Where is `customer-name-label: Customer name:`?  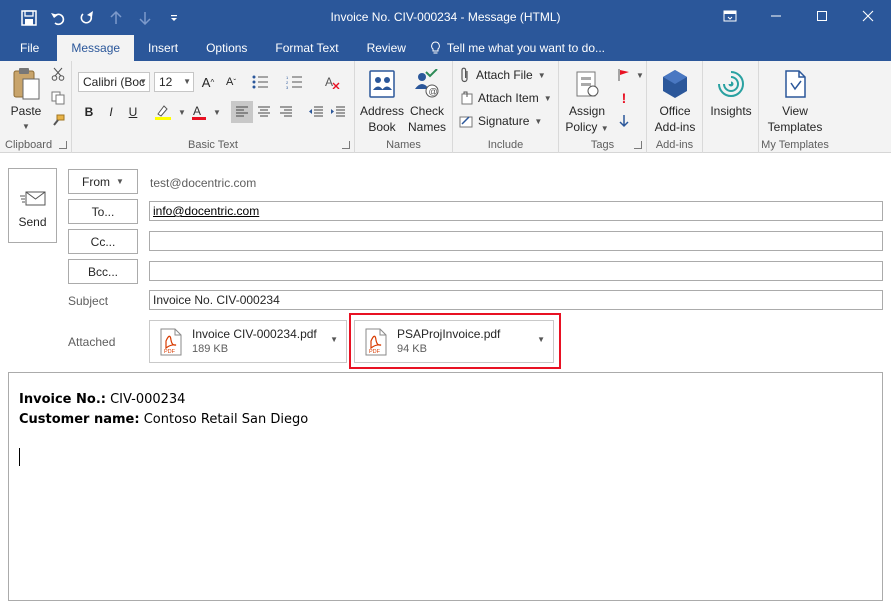
customer-name-label: Customer name: is located at coordinates (79, 419).